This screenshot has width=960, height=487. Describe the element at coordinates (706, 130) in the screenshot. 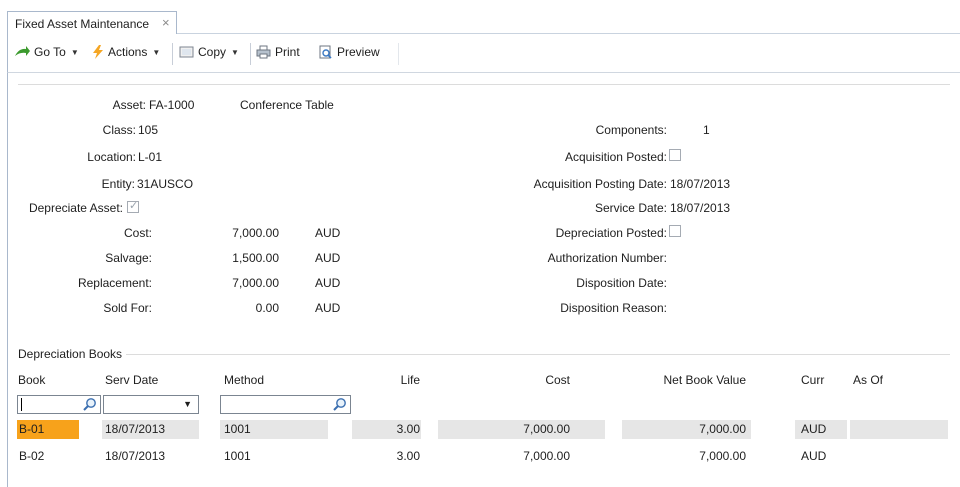

I see `components-value: 1` at that location.